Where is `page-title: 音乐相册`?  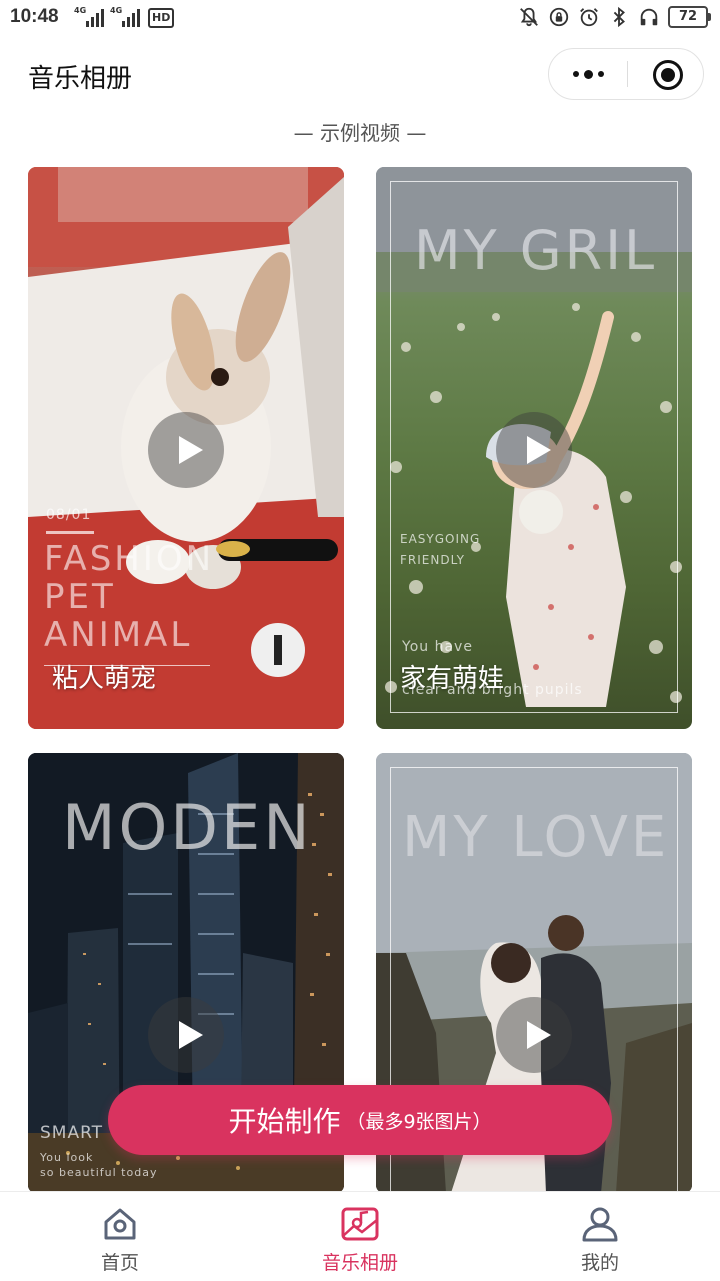 page-title: 音乐相册 is located at coordinates (80, 79).